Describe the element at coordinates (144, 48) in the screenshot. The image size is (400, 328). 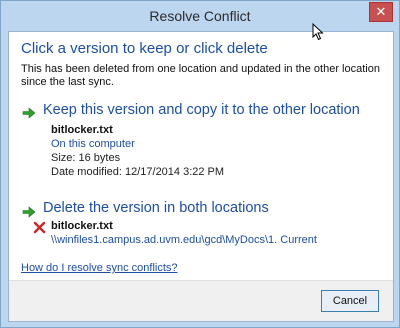
I see `dialog-heading: Click a version to keep or click delete` at that location.